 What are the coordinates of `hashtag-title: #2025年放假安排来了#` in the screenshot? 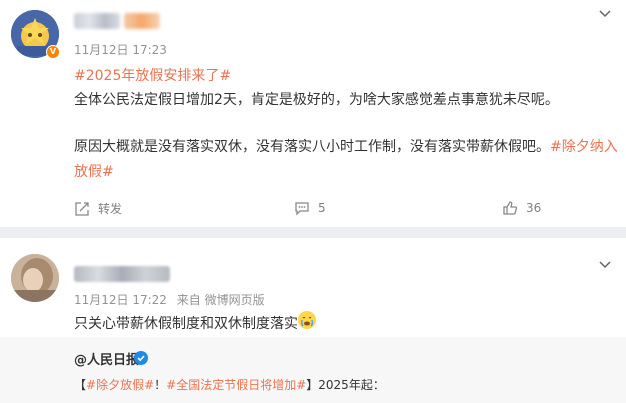 It's located at (152, 75).